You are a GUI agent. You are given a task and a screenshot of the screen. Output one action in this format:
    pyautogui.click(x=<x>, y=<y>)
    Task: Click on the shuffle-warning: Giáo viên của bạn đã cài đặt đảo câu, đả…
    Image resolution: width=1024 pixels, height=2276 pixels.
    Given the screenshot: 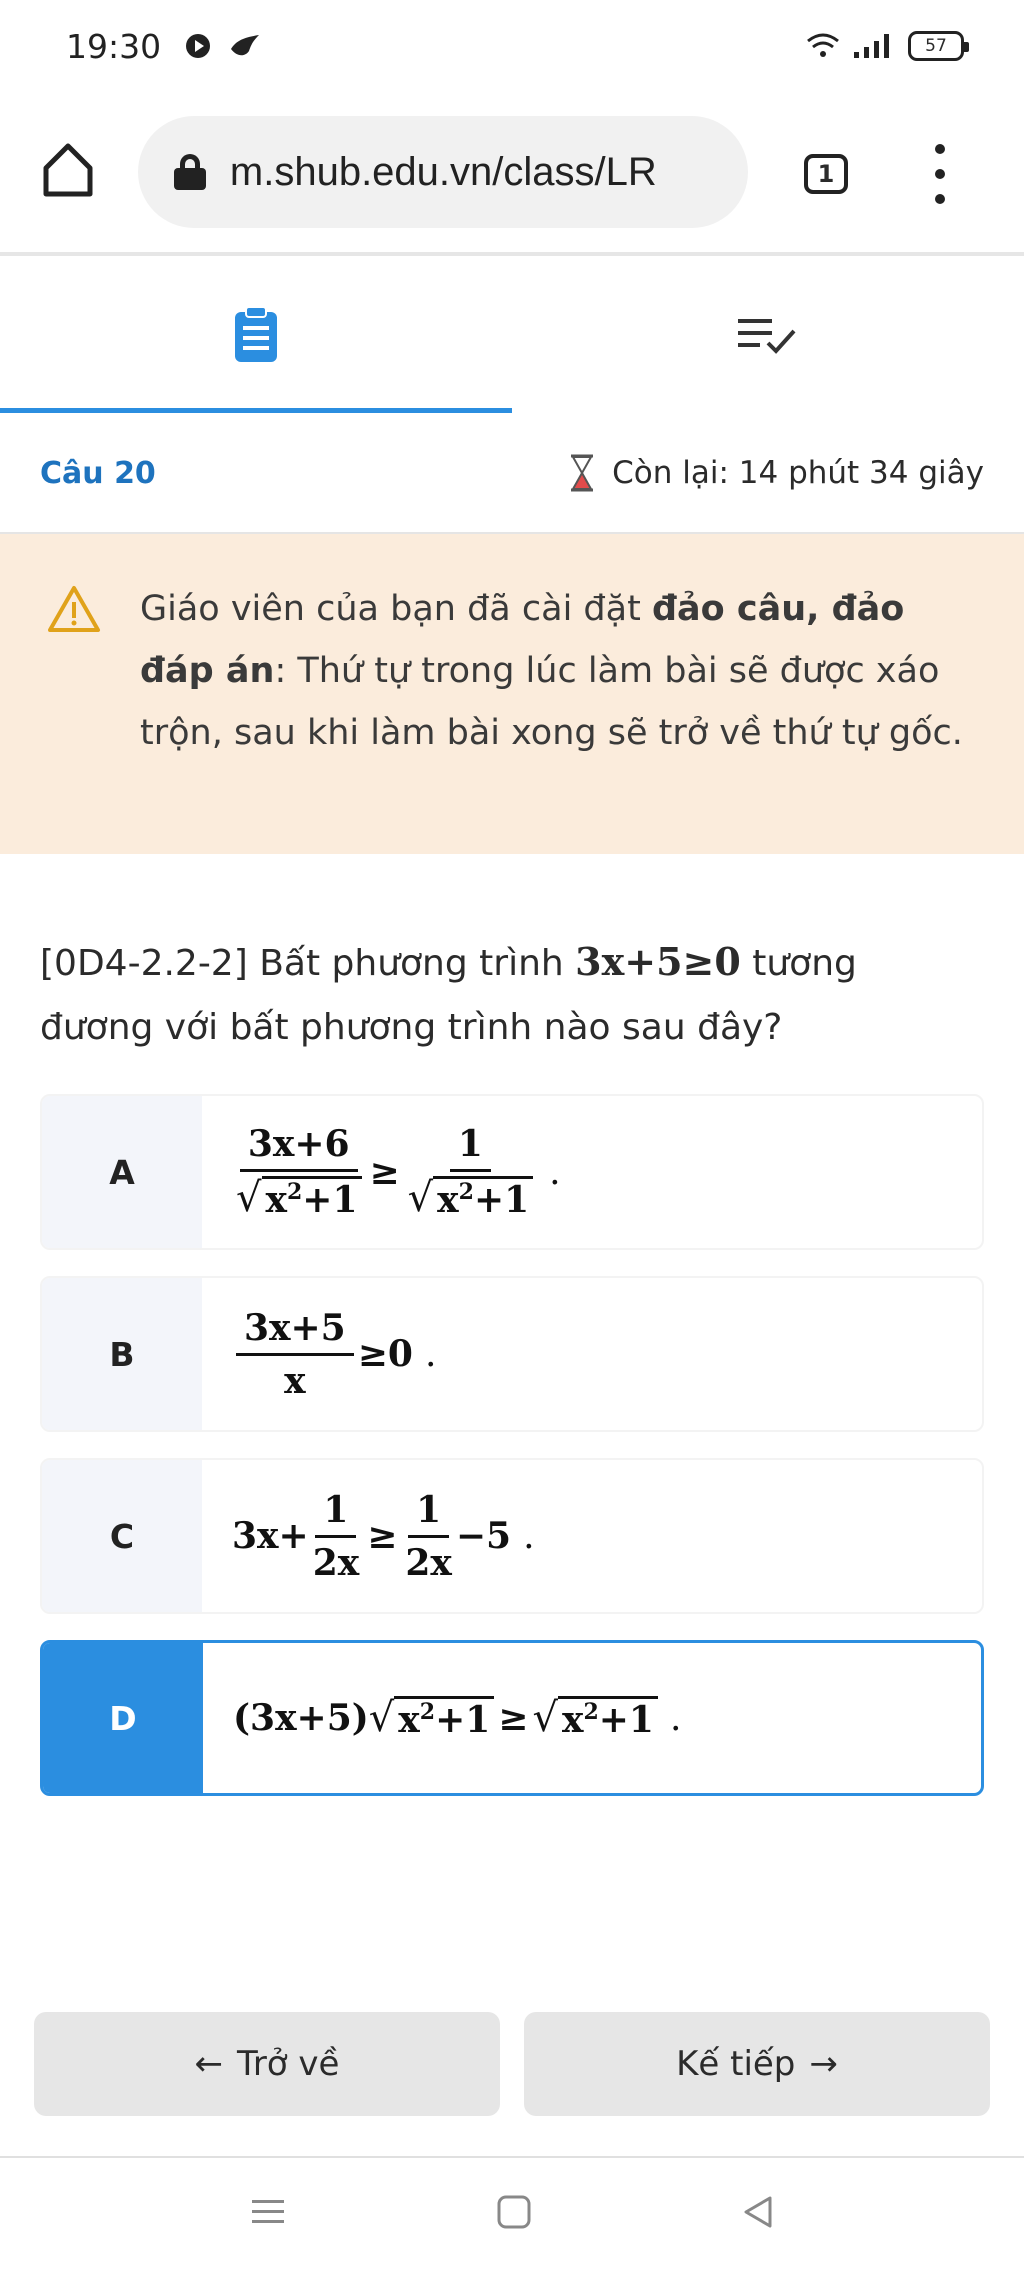 What is the action you would take?
    pyautogui.click(x=512, y=694)
    